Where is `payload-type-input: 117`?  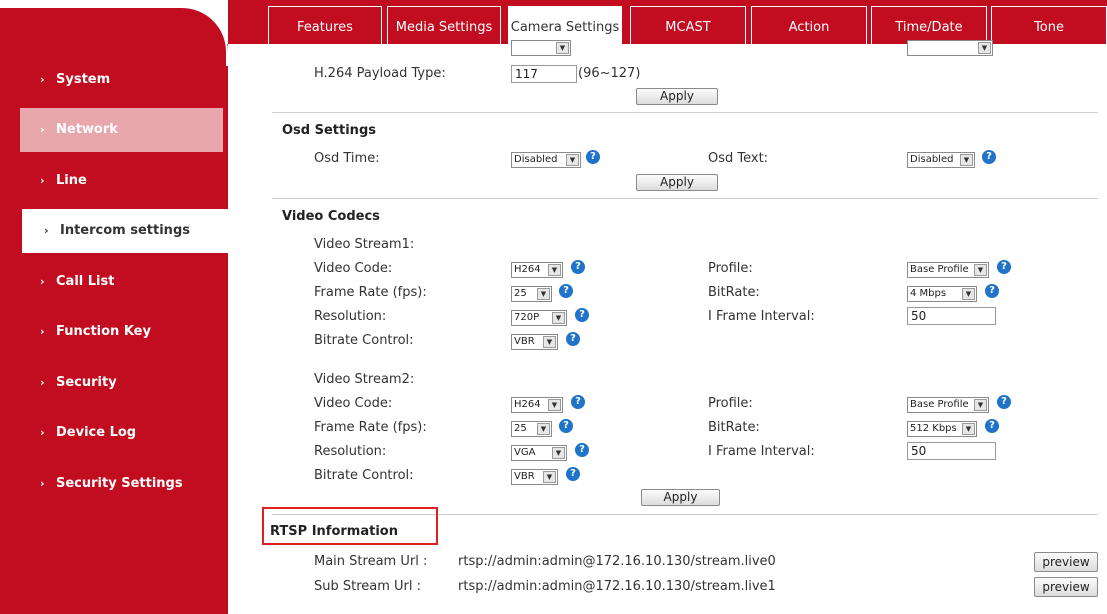 payload-type-input: 117 is located at coordinates (544, 74).